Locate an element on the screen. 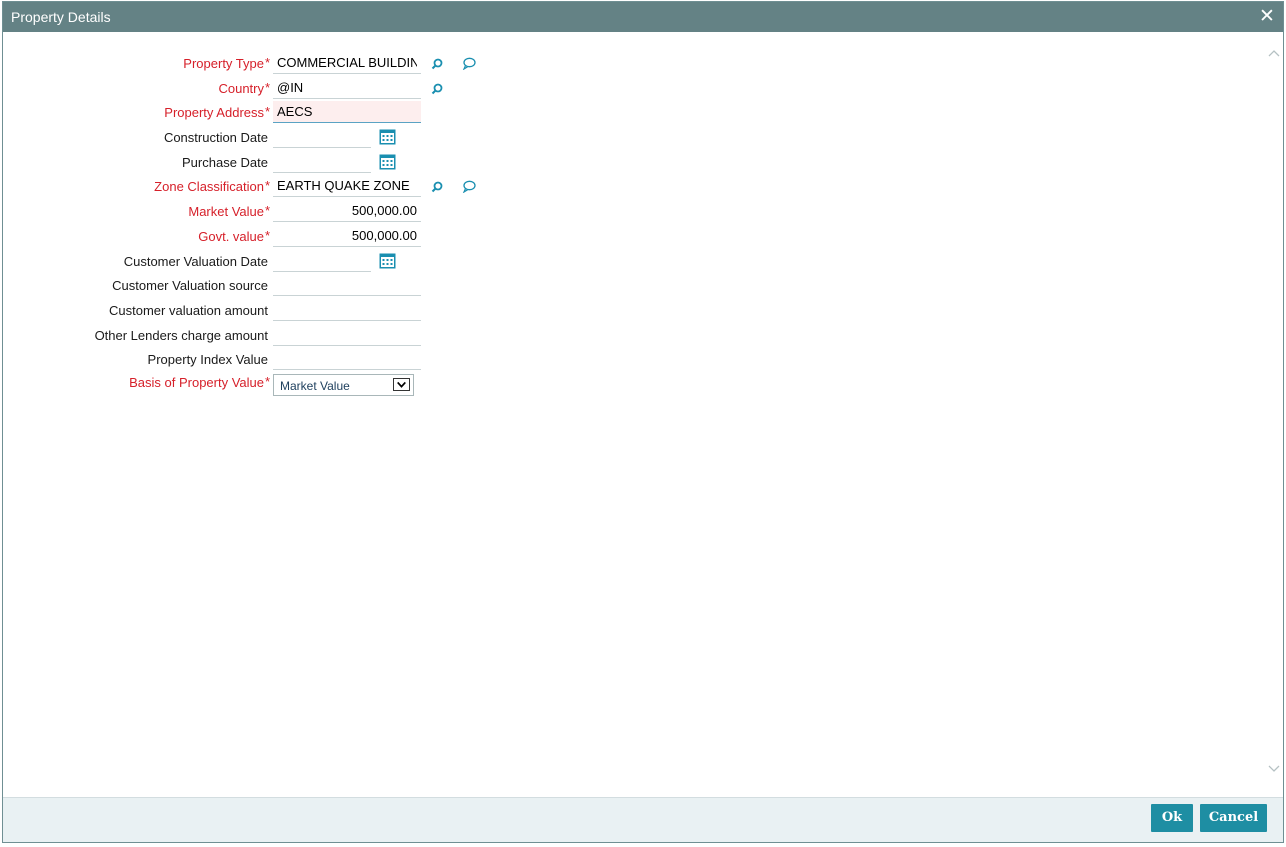 This screenshot has width=1286, height=847. customer-valuation-date-label: Customer Valuation Date is located at coordinates (195, 261).